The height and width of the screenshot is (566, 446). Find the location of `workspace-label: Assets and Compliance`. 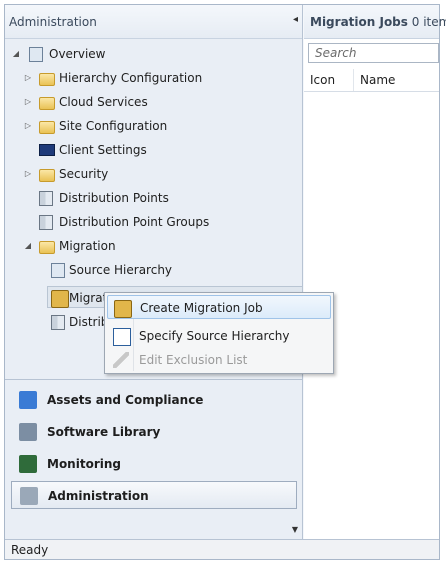

workspace-label: Assets and Compliance is located at coordinates (125, 400).